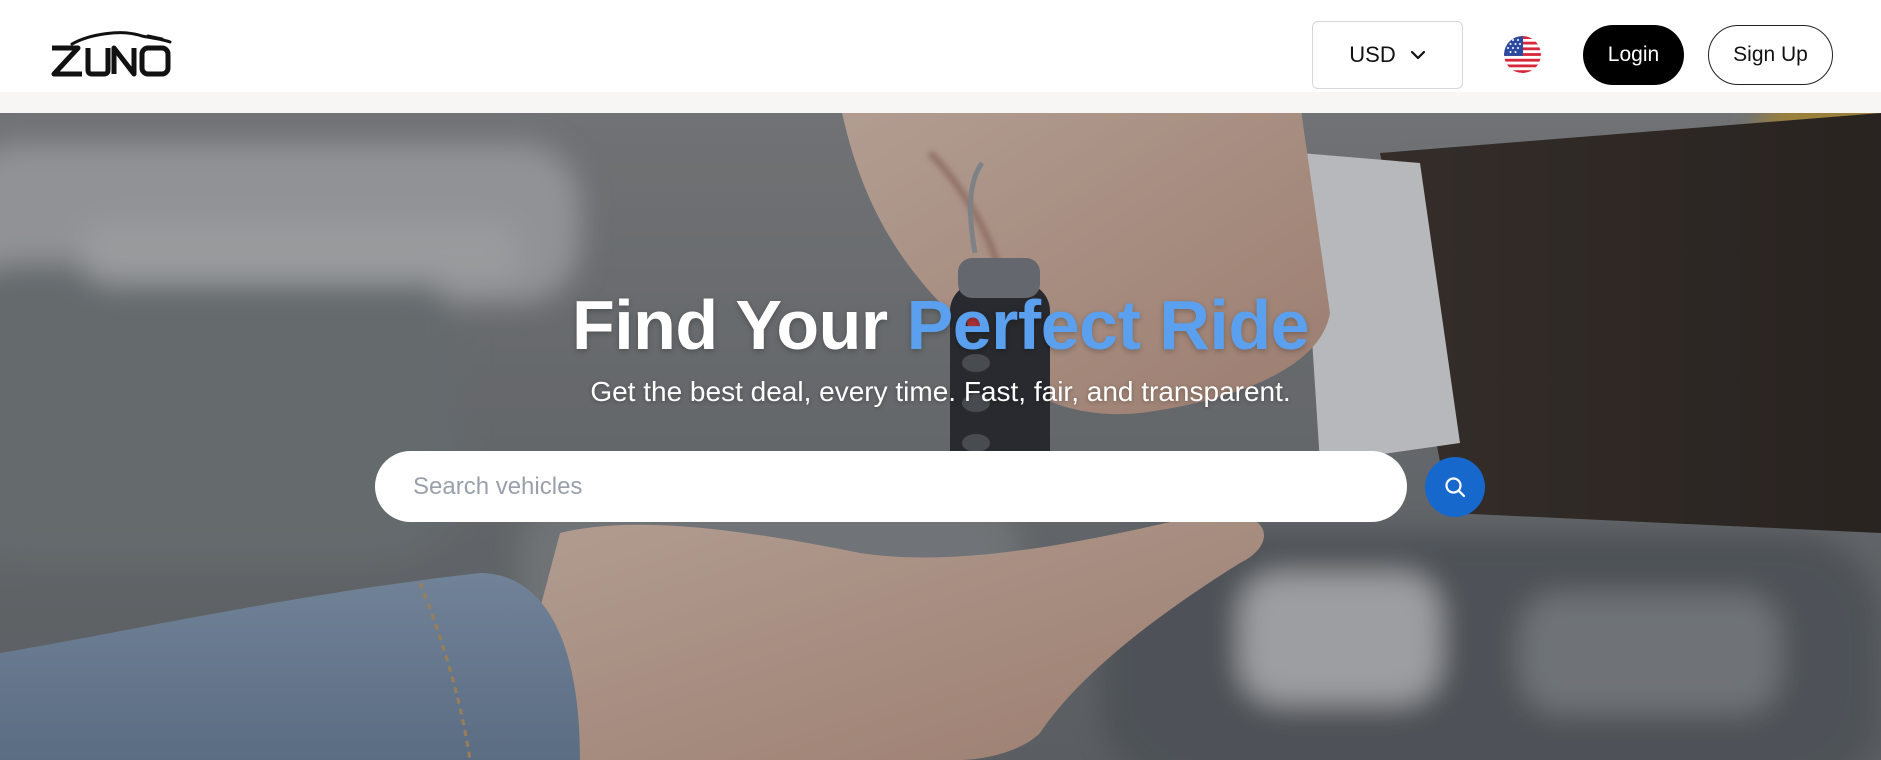 The height and width of the screenshot is (760, 1881). I want to click on hero-title-accent: Perfect Ride, so click(1108, 325).